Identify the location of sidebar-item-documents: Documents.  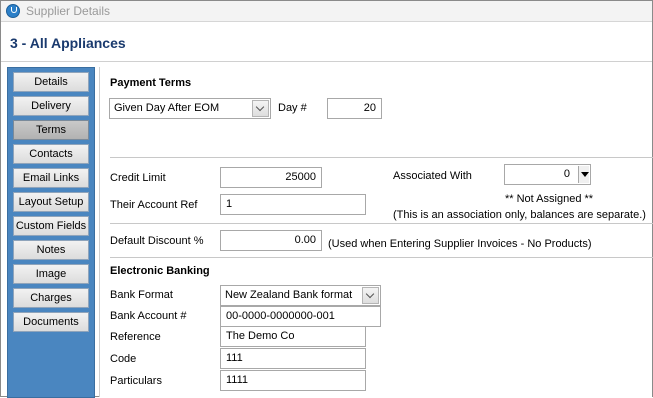
(51, 322).